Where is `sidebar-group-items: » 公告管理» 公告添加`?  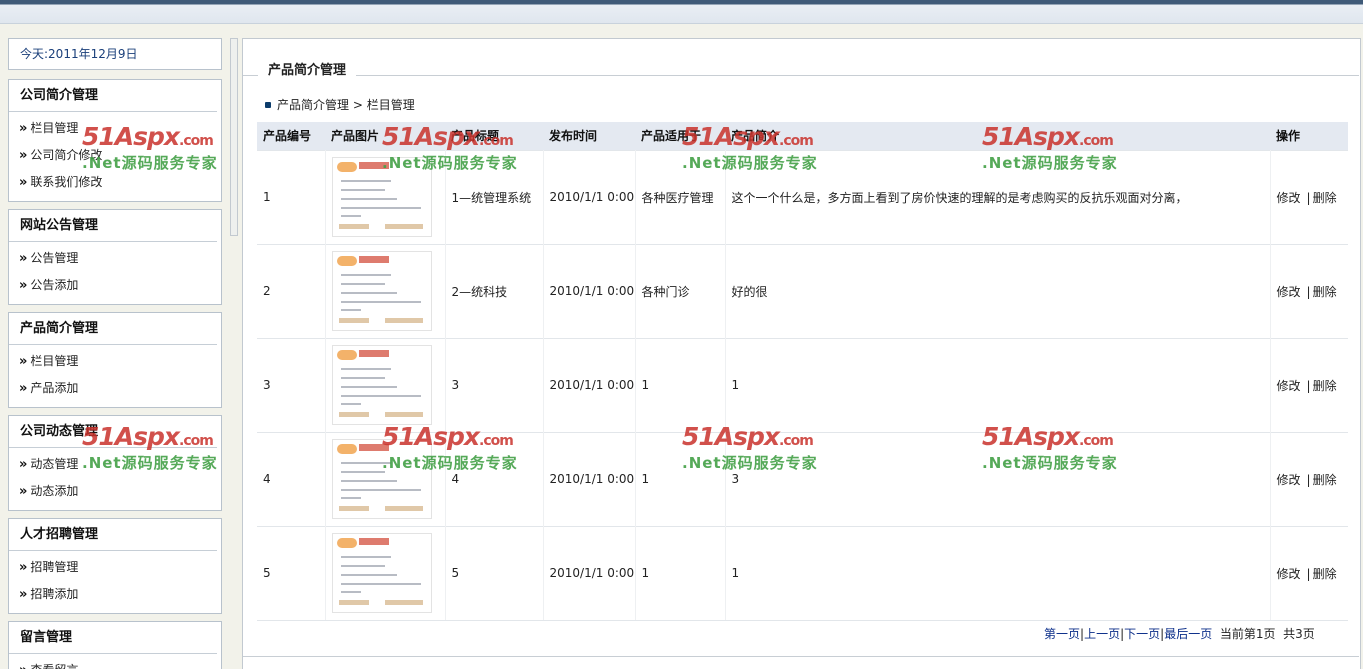 sidebar-group-items: » 公告管理» 公告添加 is located at coordinates (115, 273).